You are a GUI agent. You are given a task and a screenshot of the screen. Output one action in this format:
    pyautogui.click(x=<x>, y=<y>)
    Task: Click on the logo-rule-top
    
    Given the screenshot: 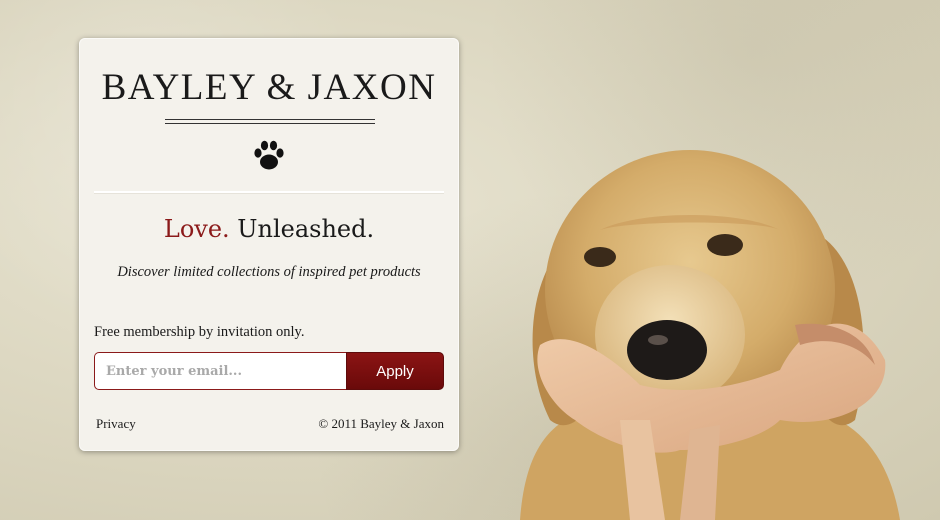 What is the action you would take?
    pyautogui.click(x=270, y=119)
    